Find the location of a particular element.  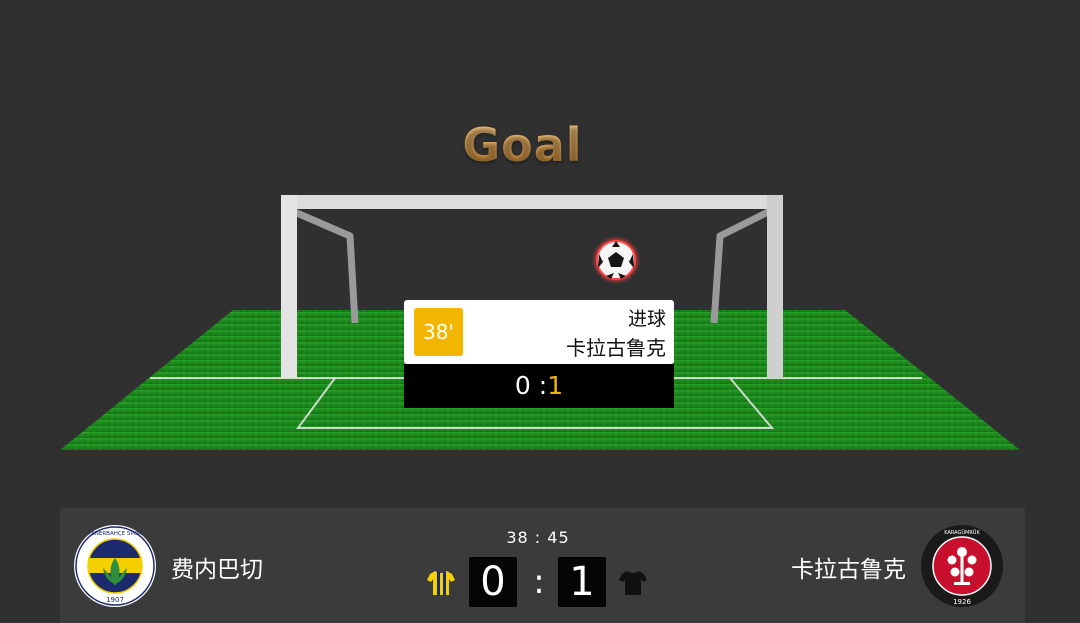

svg-text: 1907 is located at coordinates (115, 600).